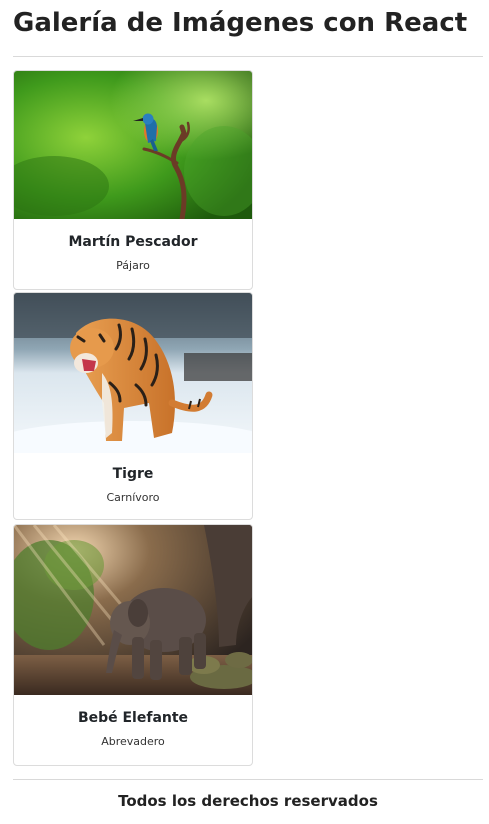 The width and height of the screenshot is (489, 824). What do you see at coordinates (133, 610) in the screenshot?
I see `baby-elephant-image` at bounding box center [133, 610].